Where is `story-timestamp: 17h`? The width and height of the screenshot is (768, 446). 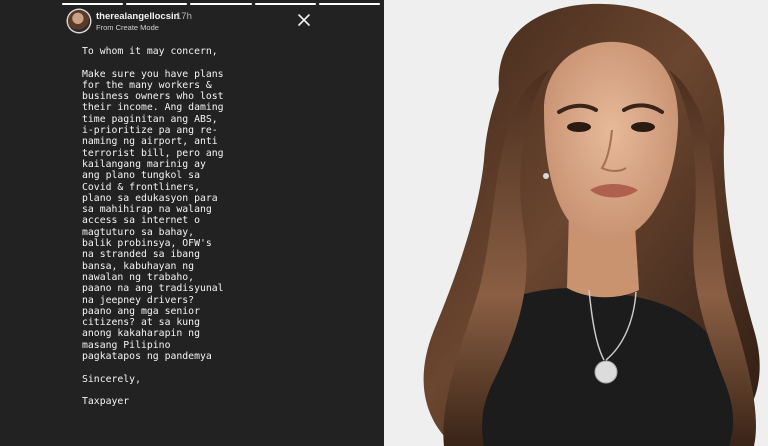
story-timestamp: 17h is located at coordinates (184, 16).